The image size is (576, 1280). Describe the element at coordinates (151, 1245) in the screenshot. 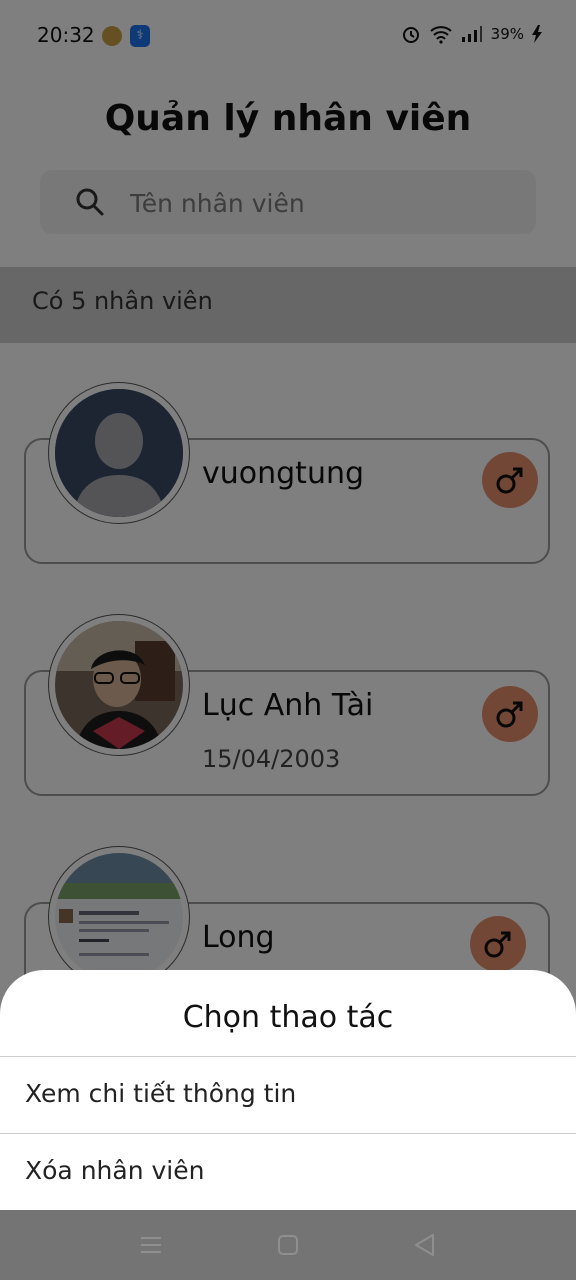

I see `menu-icon` at that location.